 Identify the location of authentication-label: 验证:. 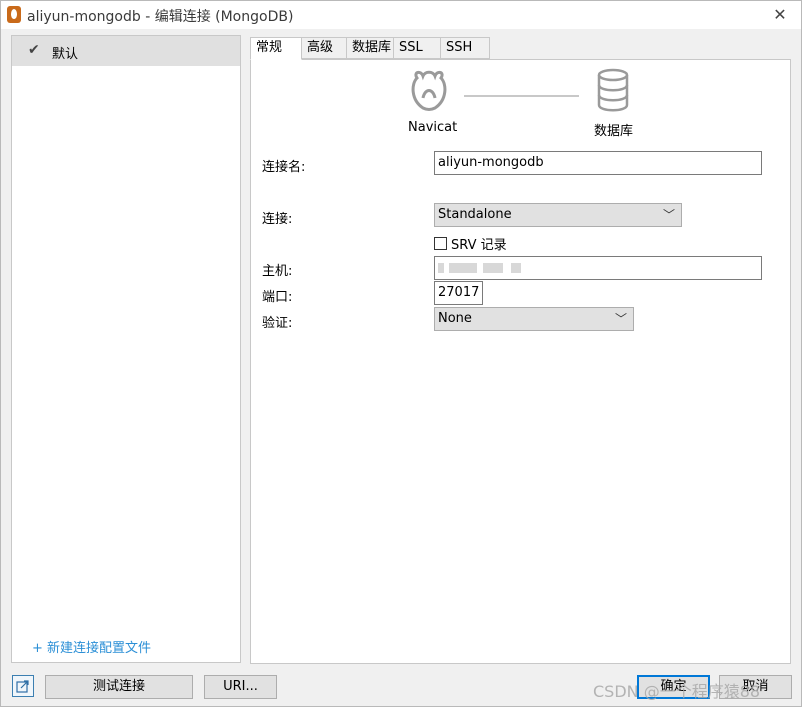
(277, 323).